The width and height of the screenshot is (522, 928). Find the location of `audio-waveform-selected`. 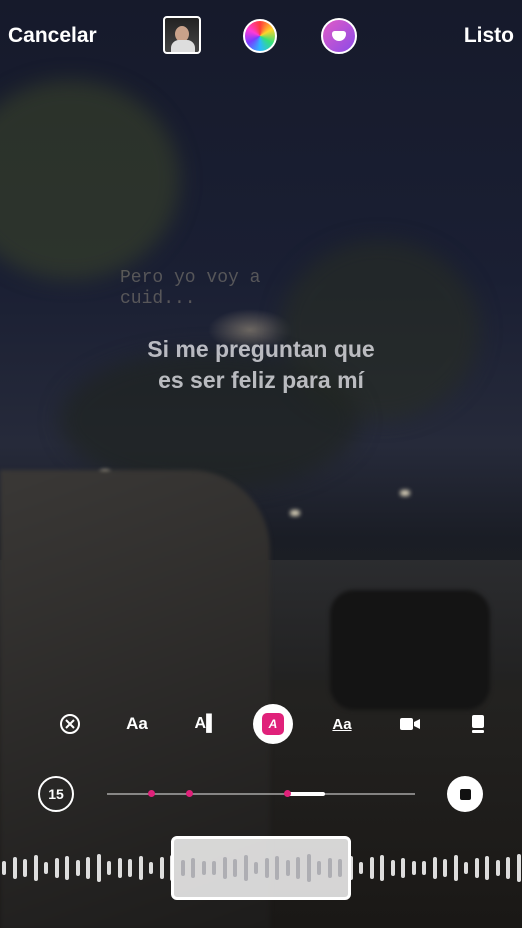

audio-waveform-selected is located at coordinates (261, 868).